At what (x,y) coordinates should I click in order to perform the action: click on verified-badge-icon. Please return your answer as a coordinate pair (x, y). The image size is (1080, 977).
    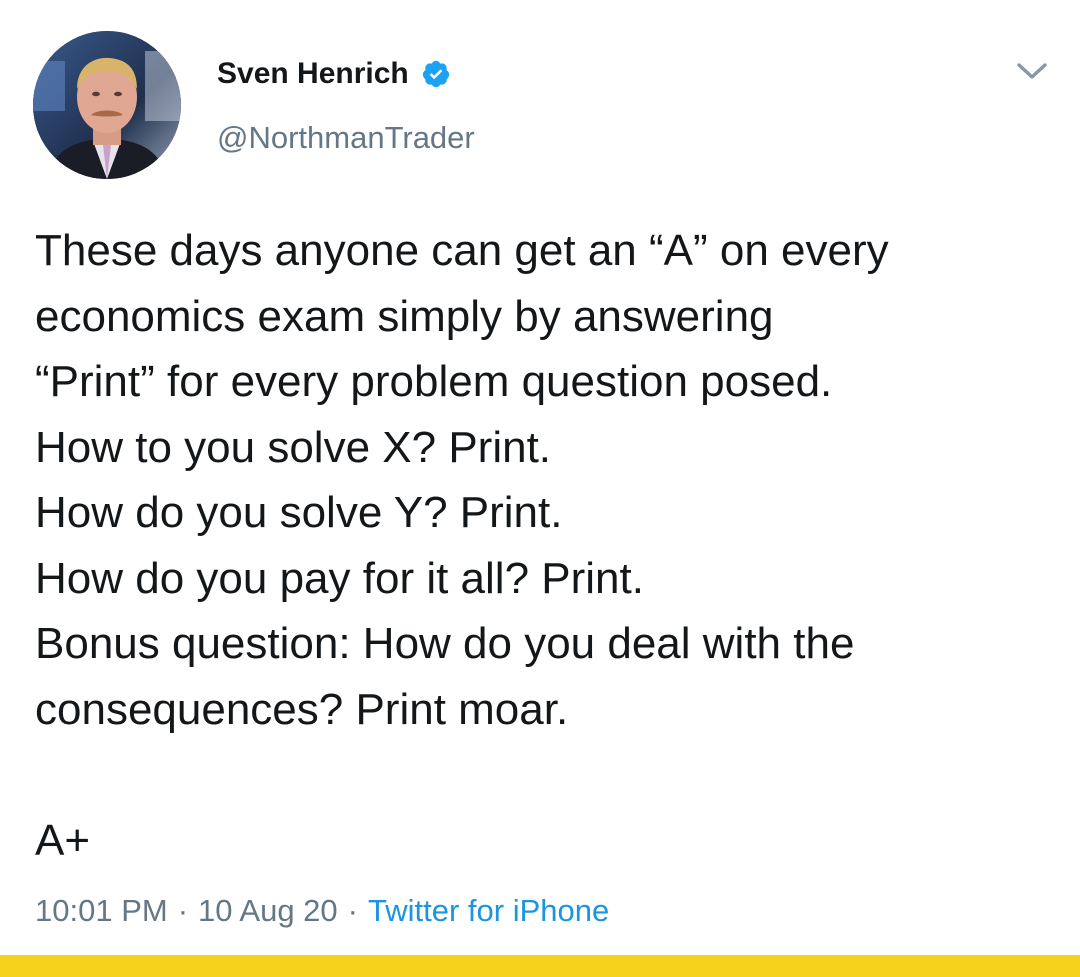
    Looking at the image, I should click on (436, 74).